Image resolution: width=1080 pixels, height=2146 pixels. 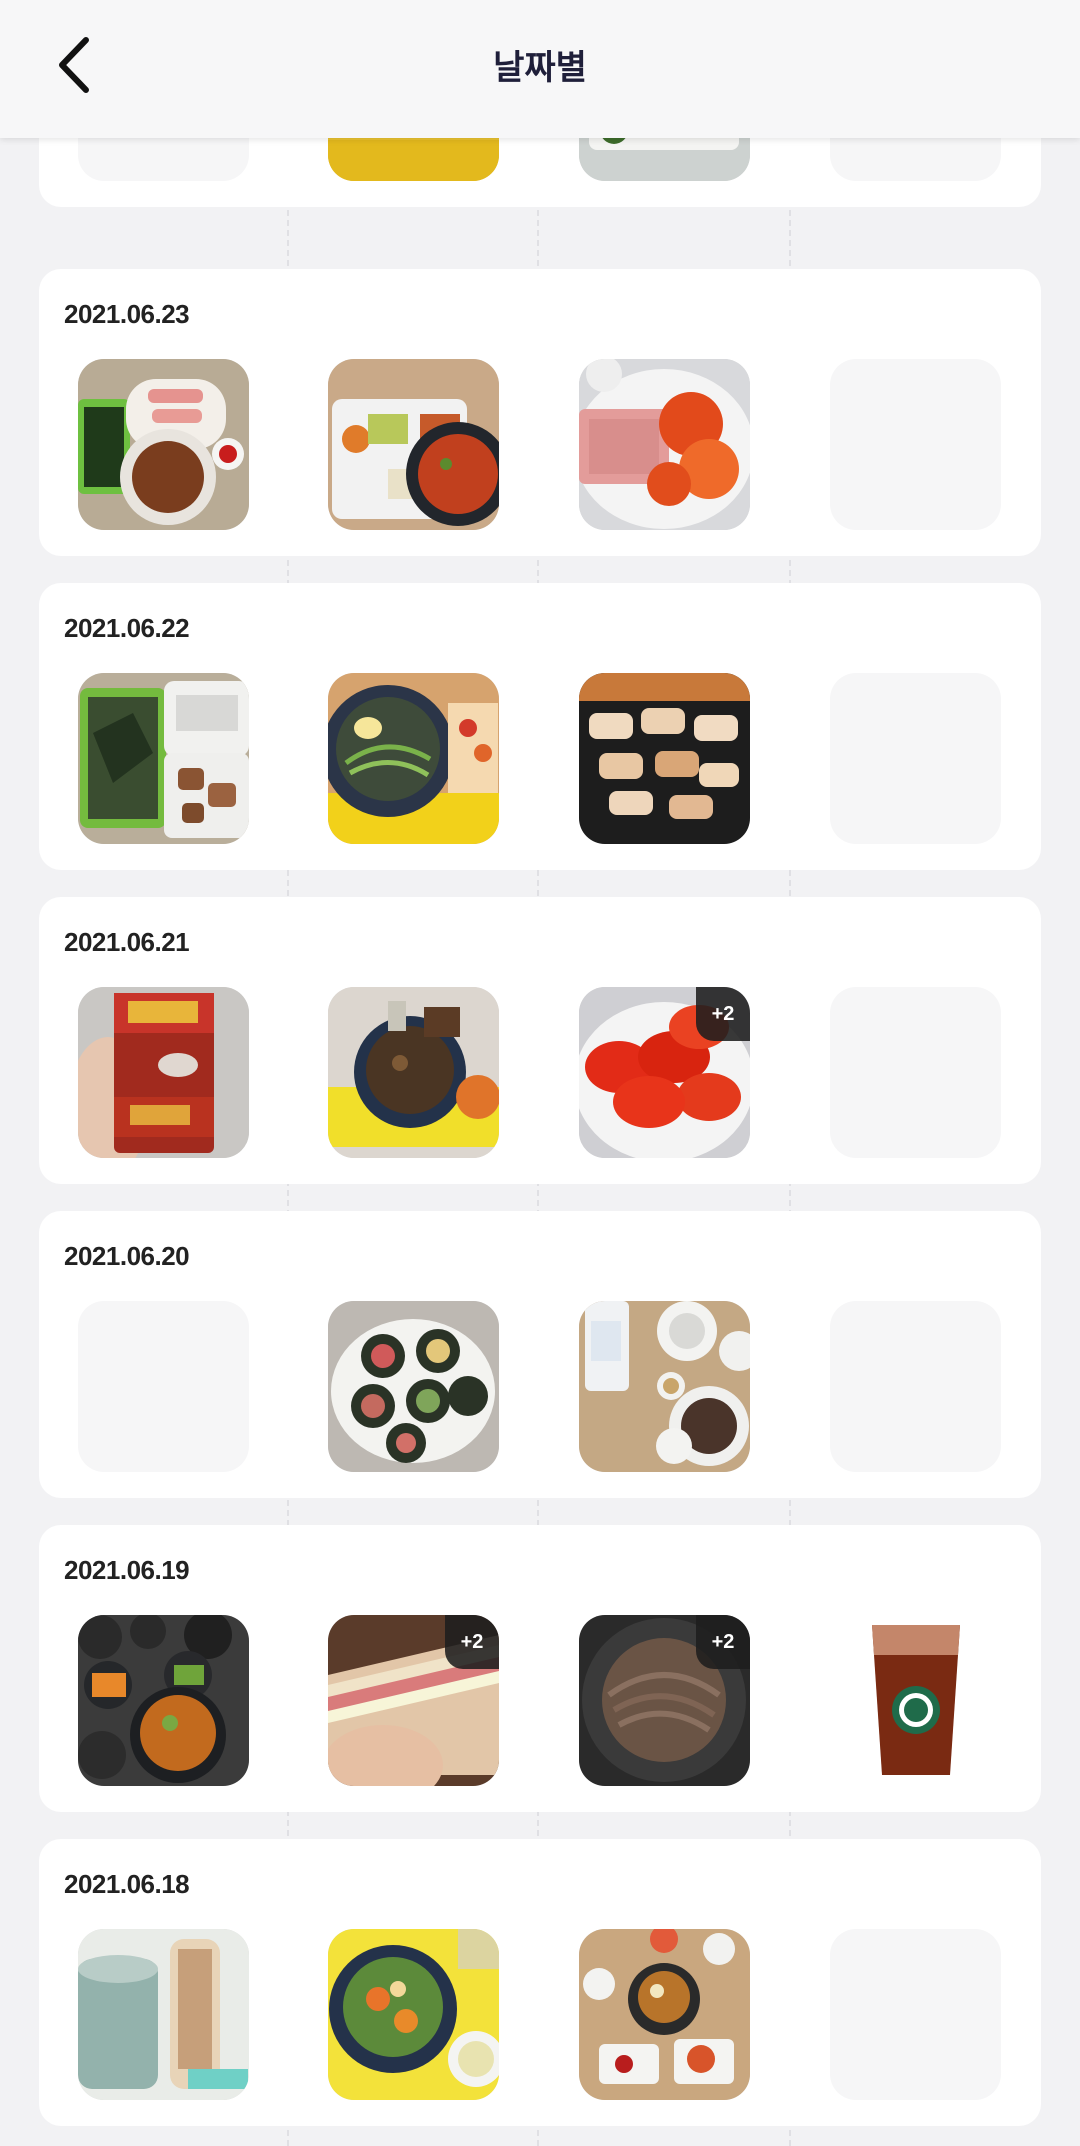 I want to click on day-card: 2021.06.20, so click(x=540, y=1354).